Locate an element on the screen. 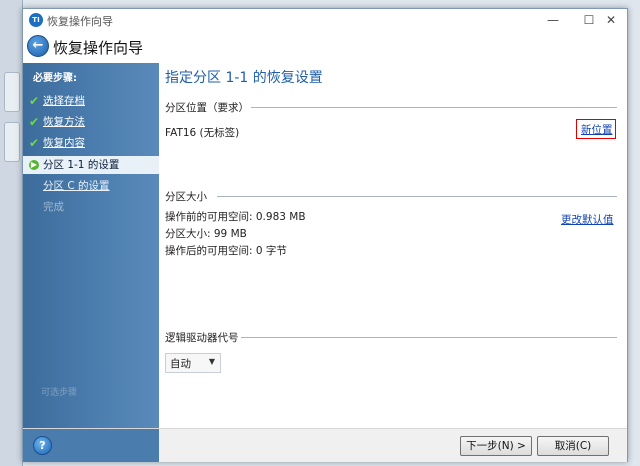  drive-letter-value: 自动 is located at coordinates (180, 364).